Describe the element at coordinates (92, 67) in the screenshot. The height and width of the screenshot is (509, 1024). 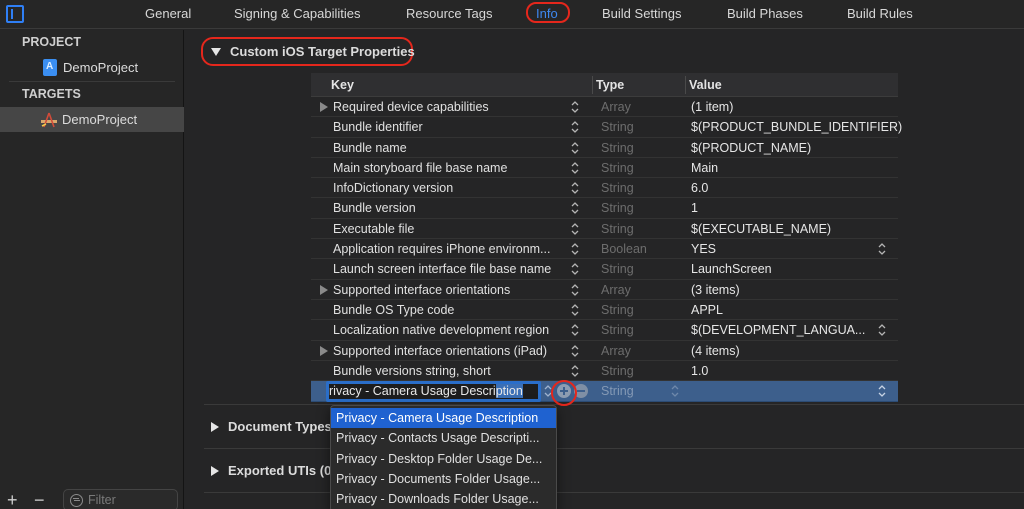
I see `sidebar-item-project: DemoProject` at that location.